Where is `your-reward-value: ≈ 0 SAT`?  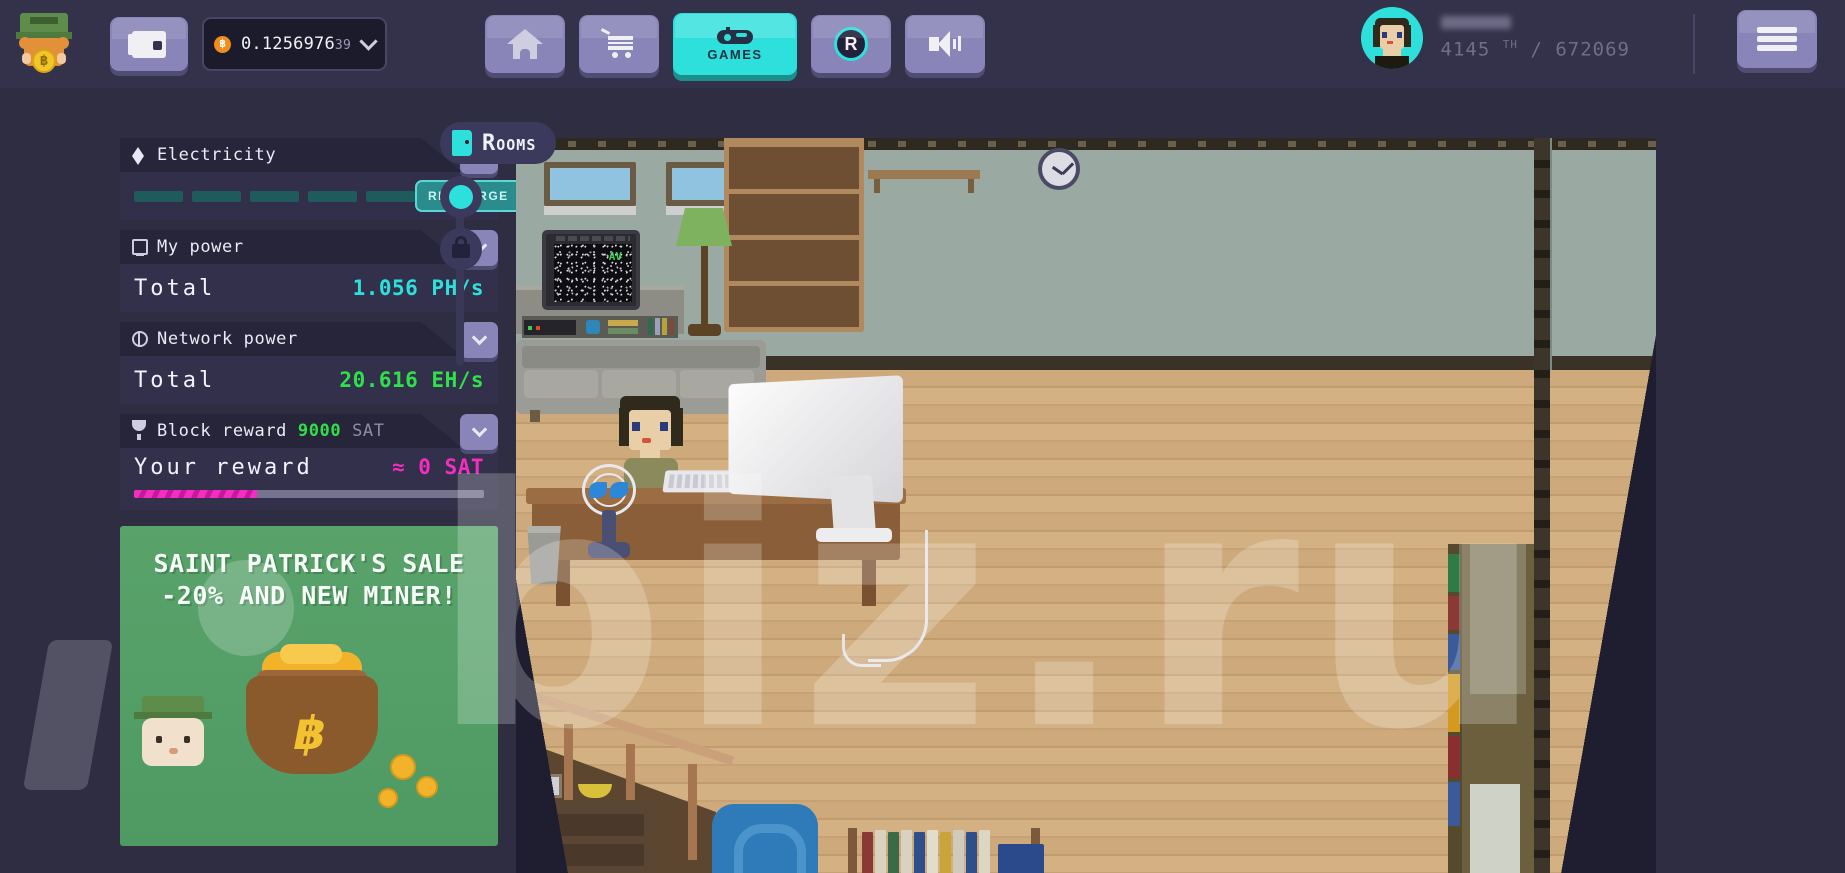 your-reward-value: ≈ 0 SAT is located at coordinates (437, 466).